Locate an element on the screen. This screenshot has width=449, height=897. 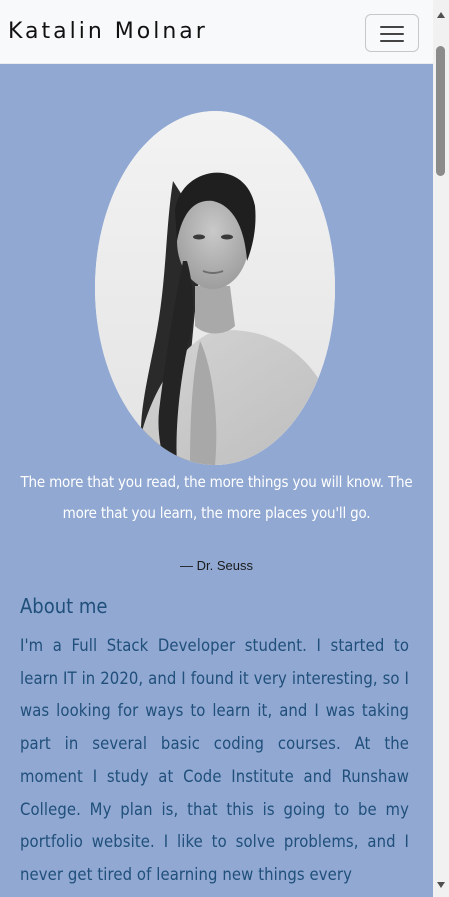
menu-toggle-button is located at coordinates (392, 33).